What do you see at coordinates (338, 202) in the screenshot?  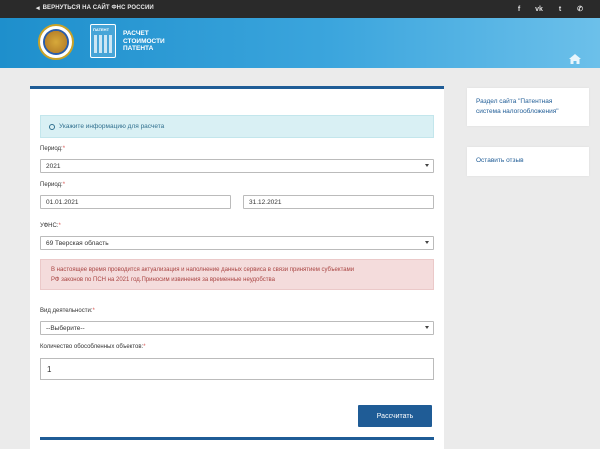 I see `date-to-input: 31.12.2021` at bounding box center [338, 202].